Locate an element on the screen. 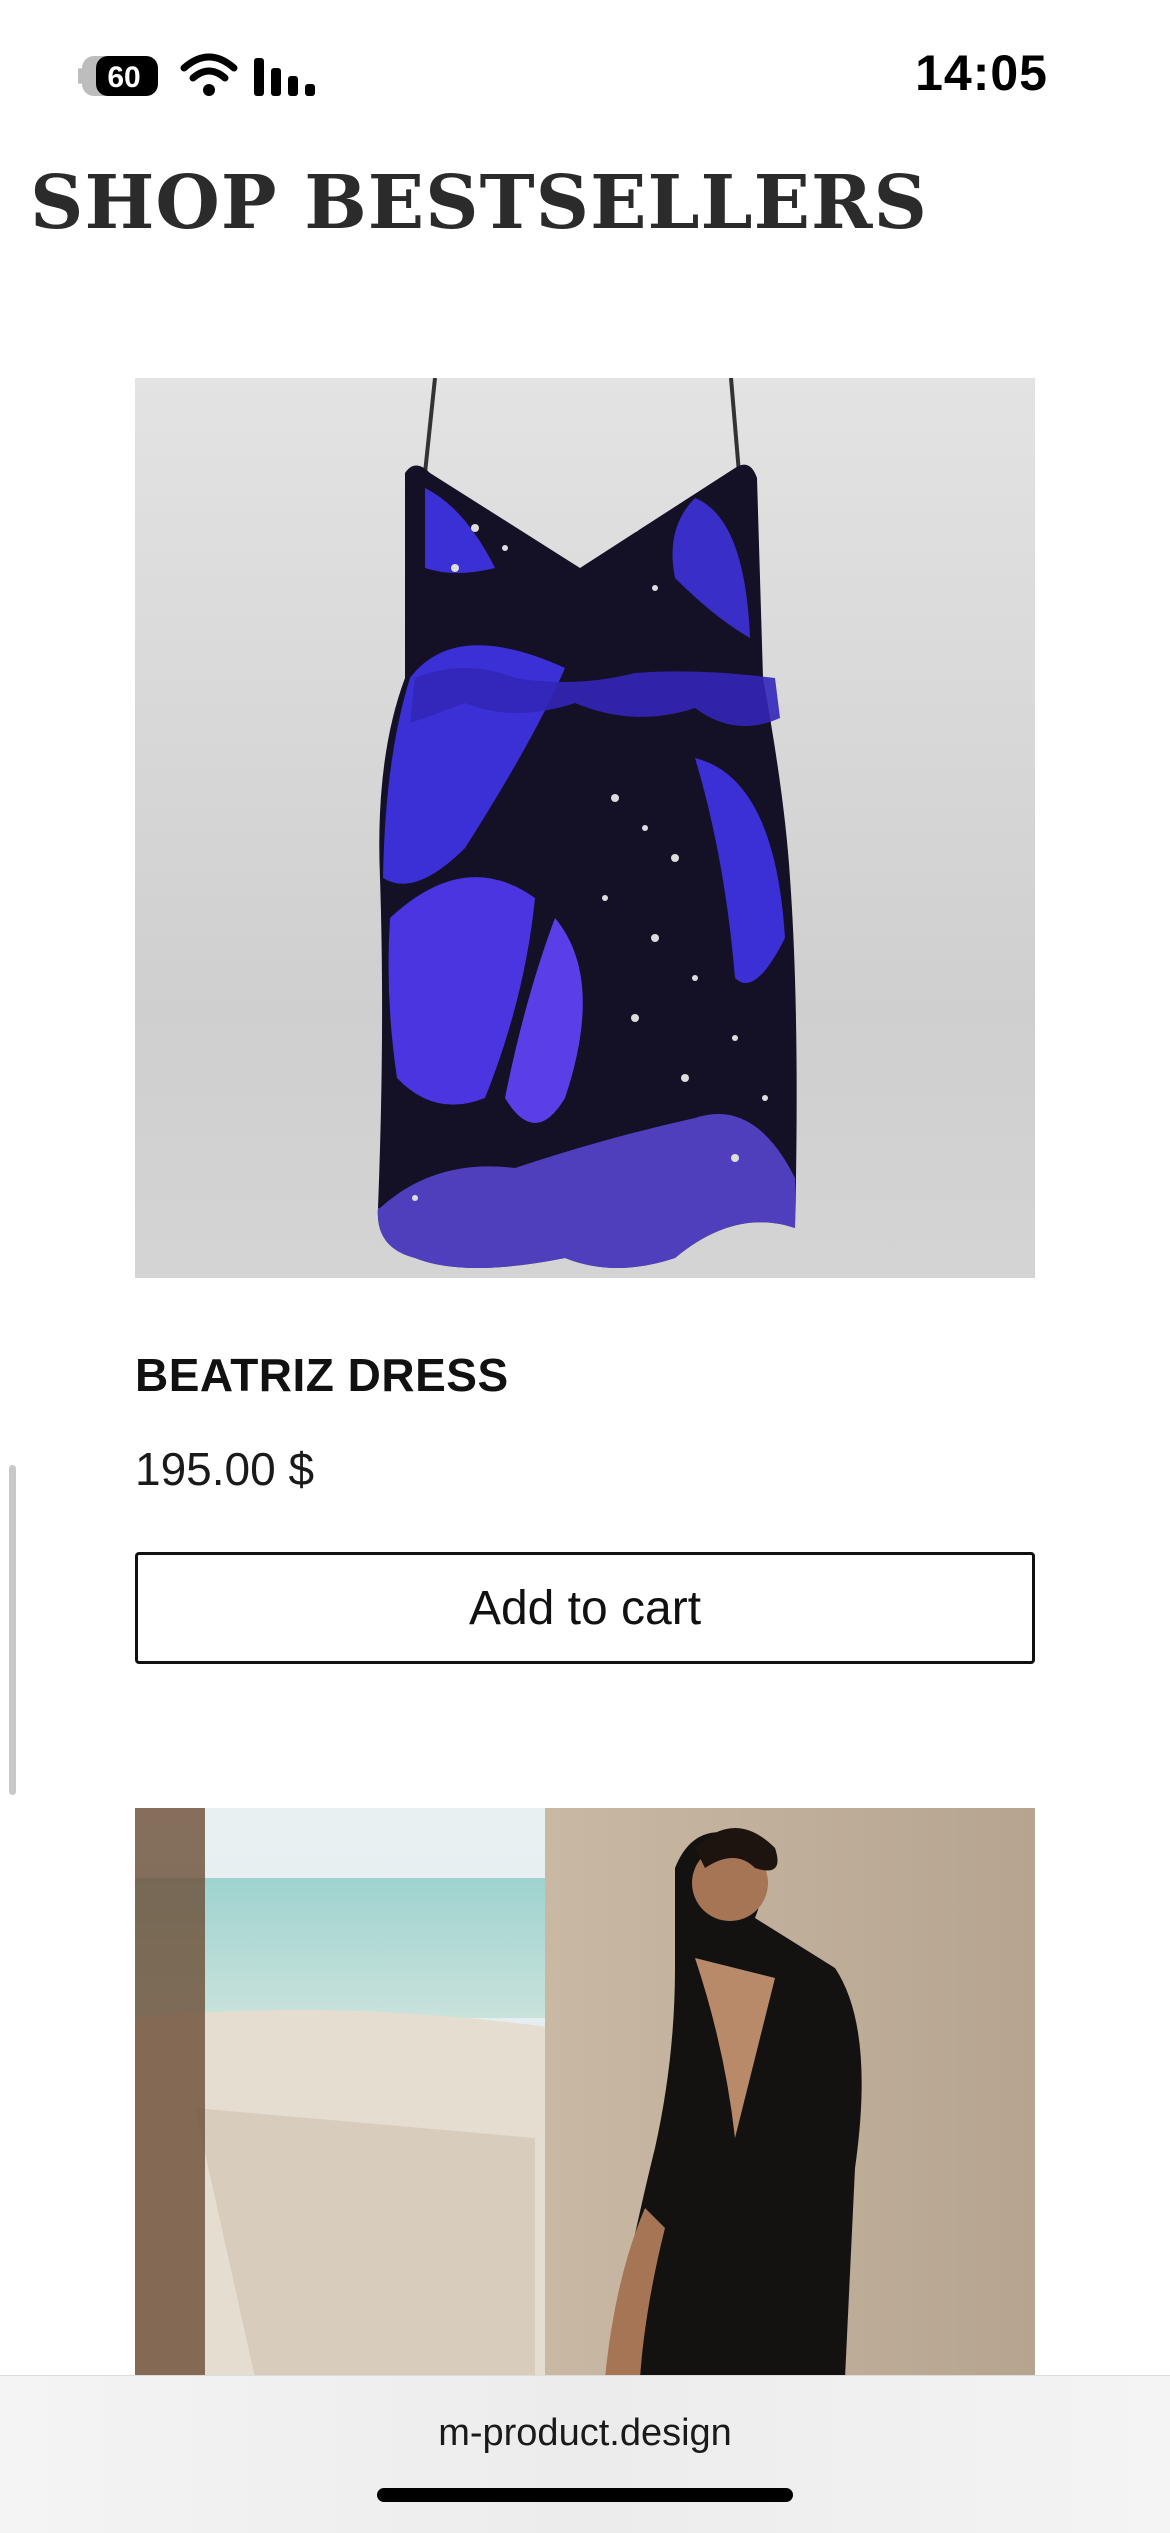  wifi-icon is located at coordinates (209, 74).